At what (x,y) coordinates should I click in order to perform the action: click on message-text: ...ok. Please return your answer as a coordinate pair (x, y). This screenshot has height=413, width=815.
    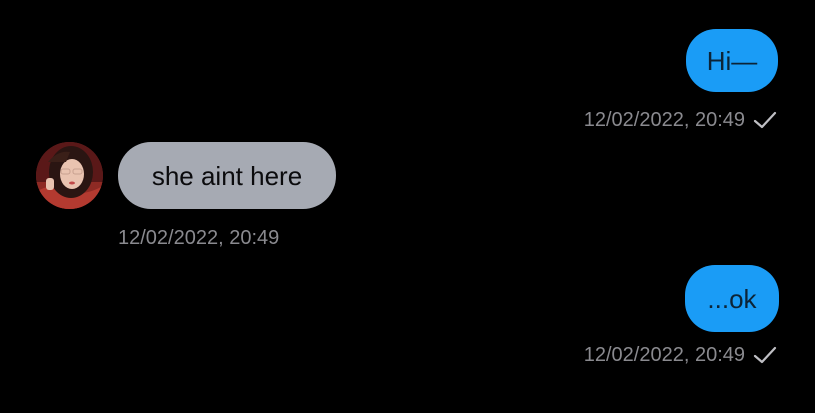
    Looking at the image, I should click on (732, 298).